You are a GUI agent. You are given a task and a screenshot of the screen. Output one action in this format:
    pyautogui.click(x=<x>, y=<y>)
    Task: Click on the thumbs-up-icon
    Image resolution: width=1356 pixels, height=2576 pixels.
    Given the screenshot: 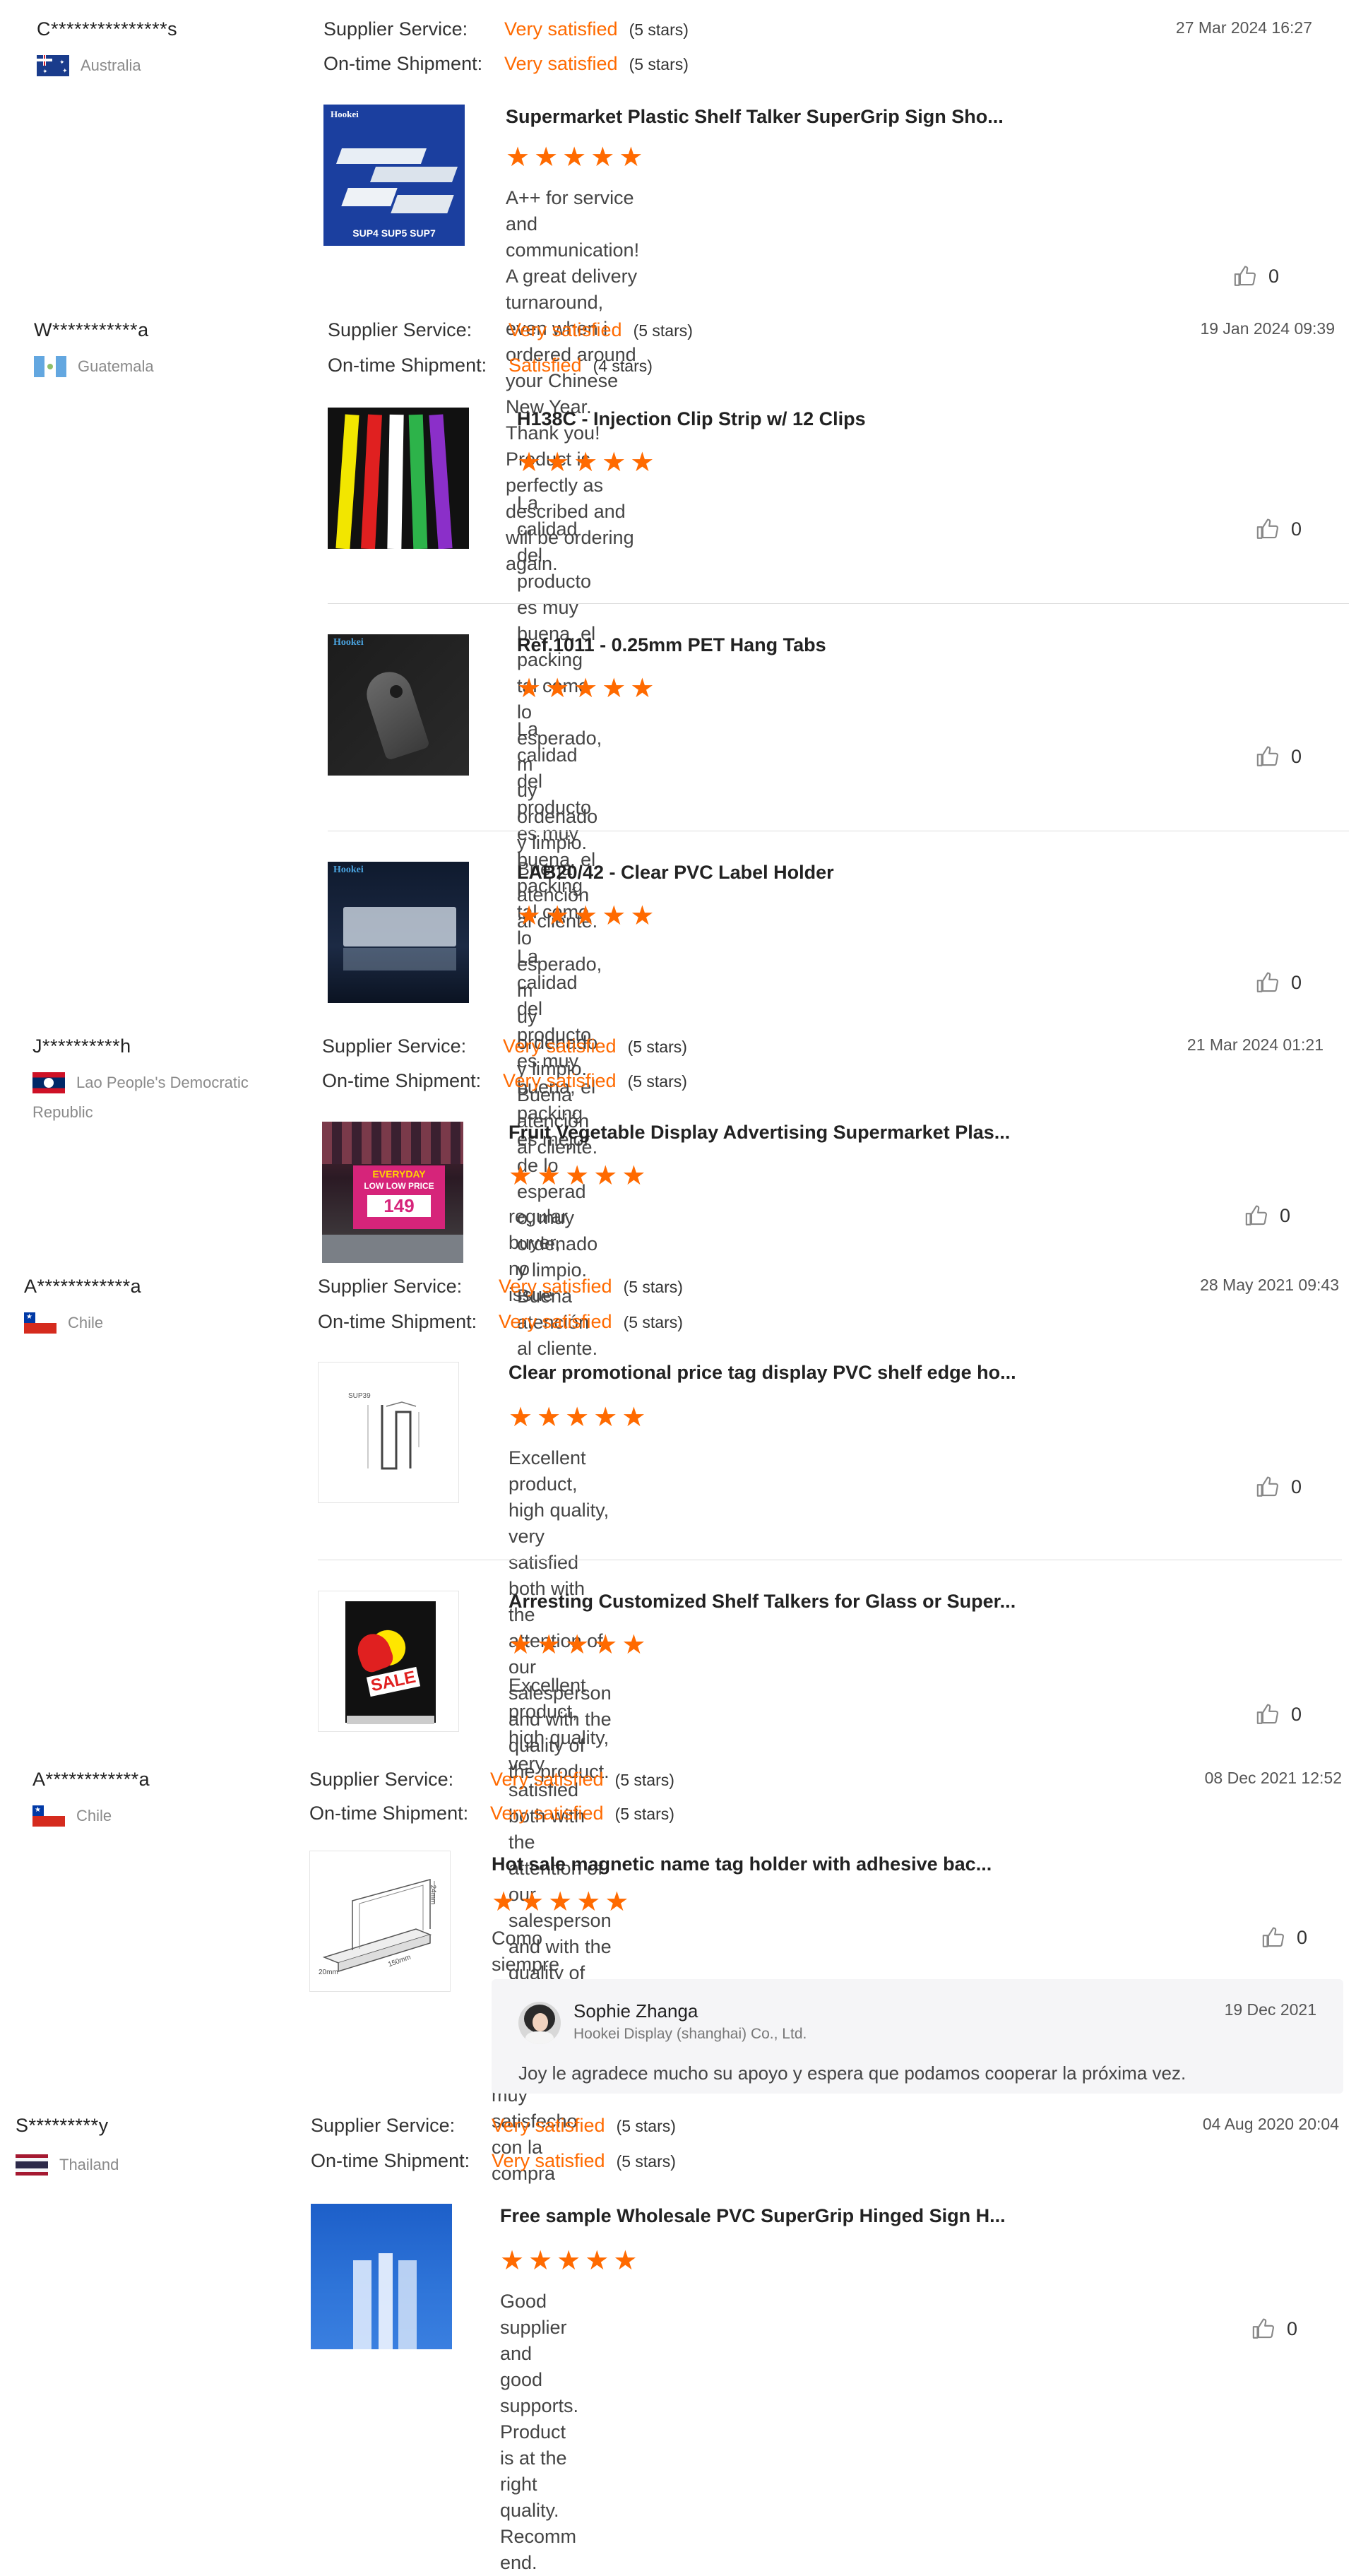 What is the action you would take?
    pyautogui.click(x=1263, y=2328)
    